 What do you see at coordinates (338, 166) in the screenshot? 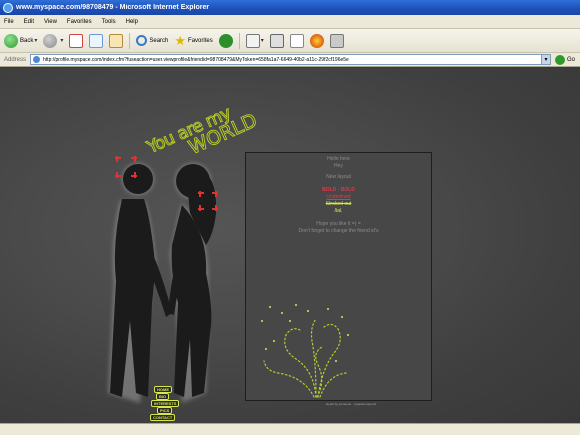
I see `greeting-line-2: Hey` at bounding box center [338, 166].